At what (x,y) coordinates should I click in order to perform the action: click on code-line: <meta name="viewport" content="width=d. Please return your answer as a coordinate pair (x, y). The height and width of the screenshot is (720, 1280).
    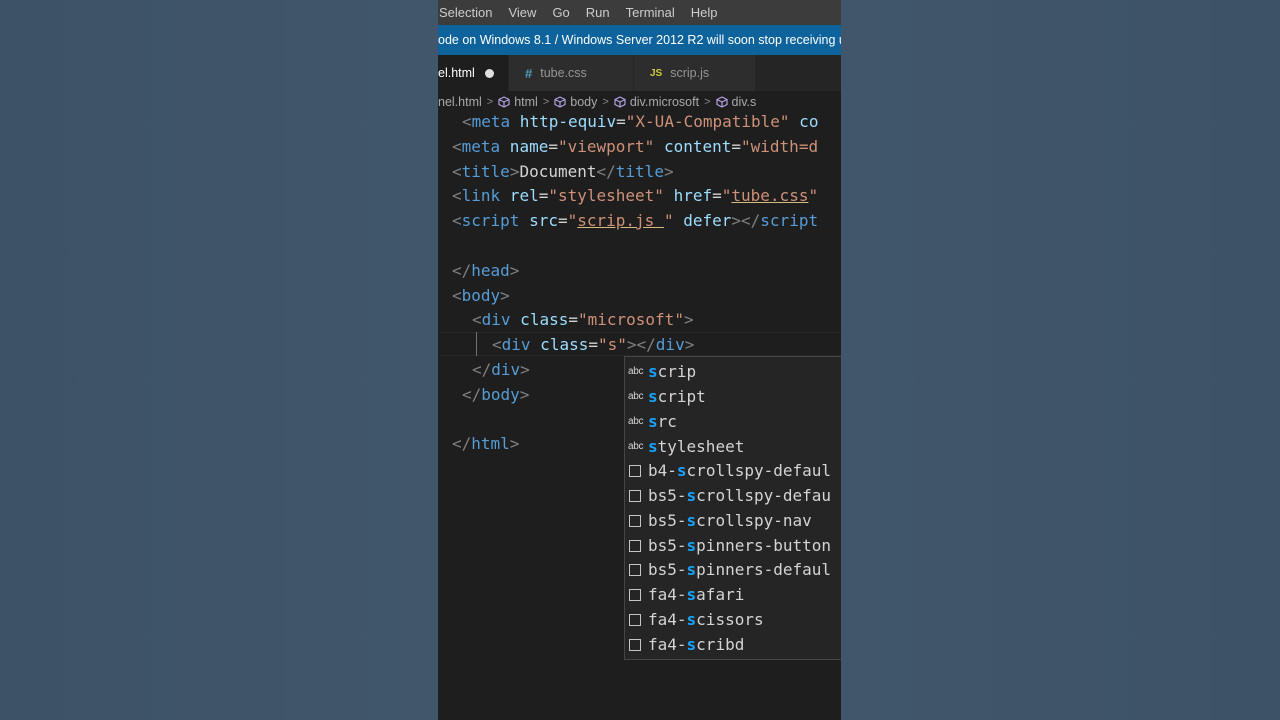
    Looking at the image, I should click on (635, 146).